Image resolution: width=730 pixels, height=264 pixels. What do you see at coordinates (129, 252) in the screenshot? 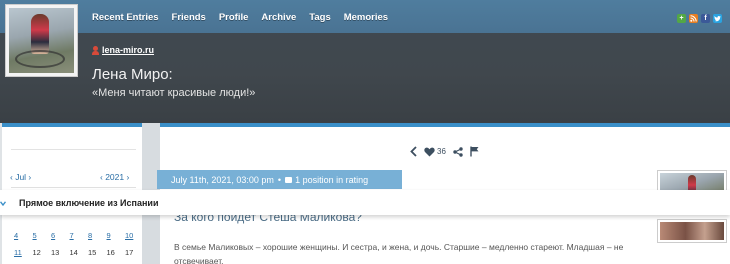
I see `calendar-day: 17` at bounding box center [129, 252].